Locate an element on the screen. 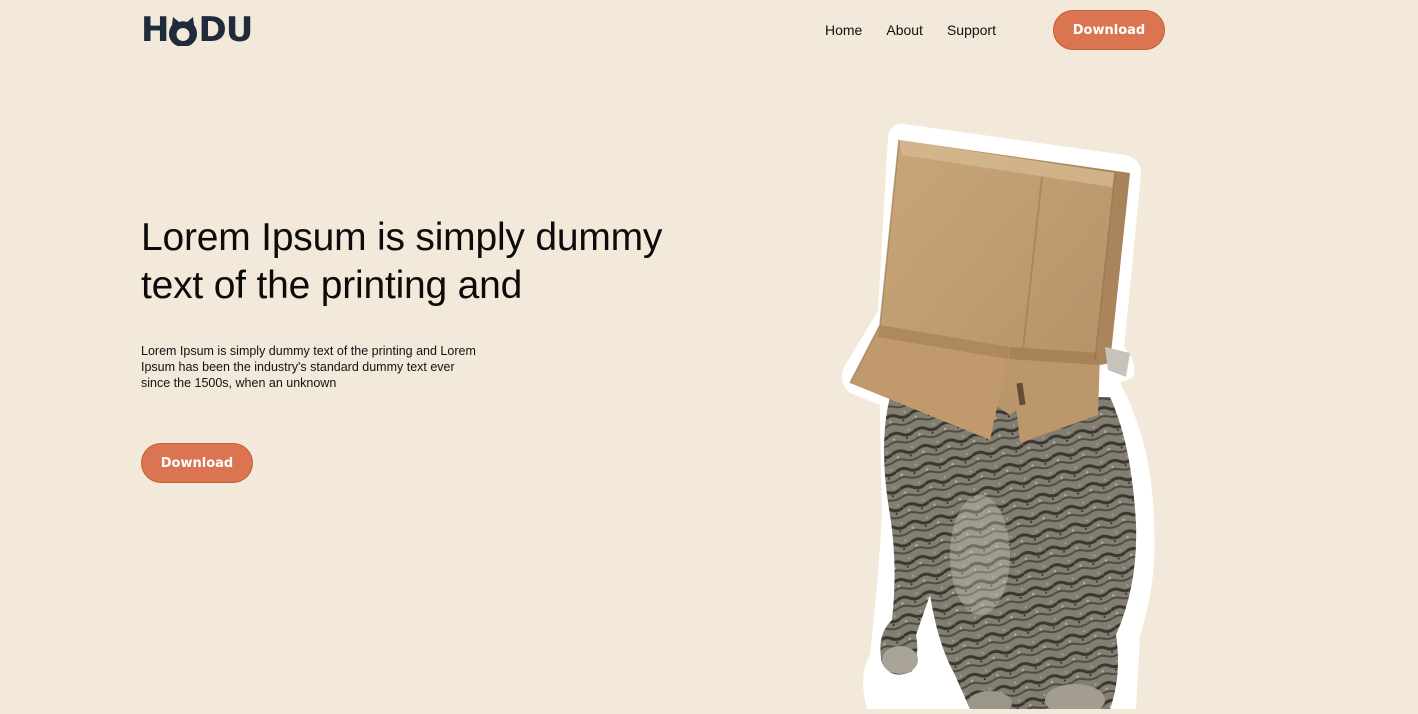 This screenshot has height=714, width=1418. site-header: H DU Home About Support Download is located at coordinates (709, 30).